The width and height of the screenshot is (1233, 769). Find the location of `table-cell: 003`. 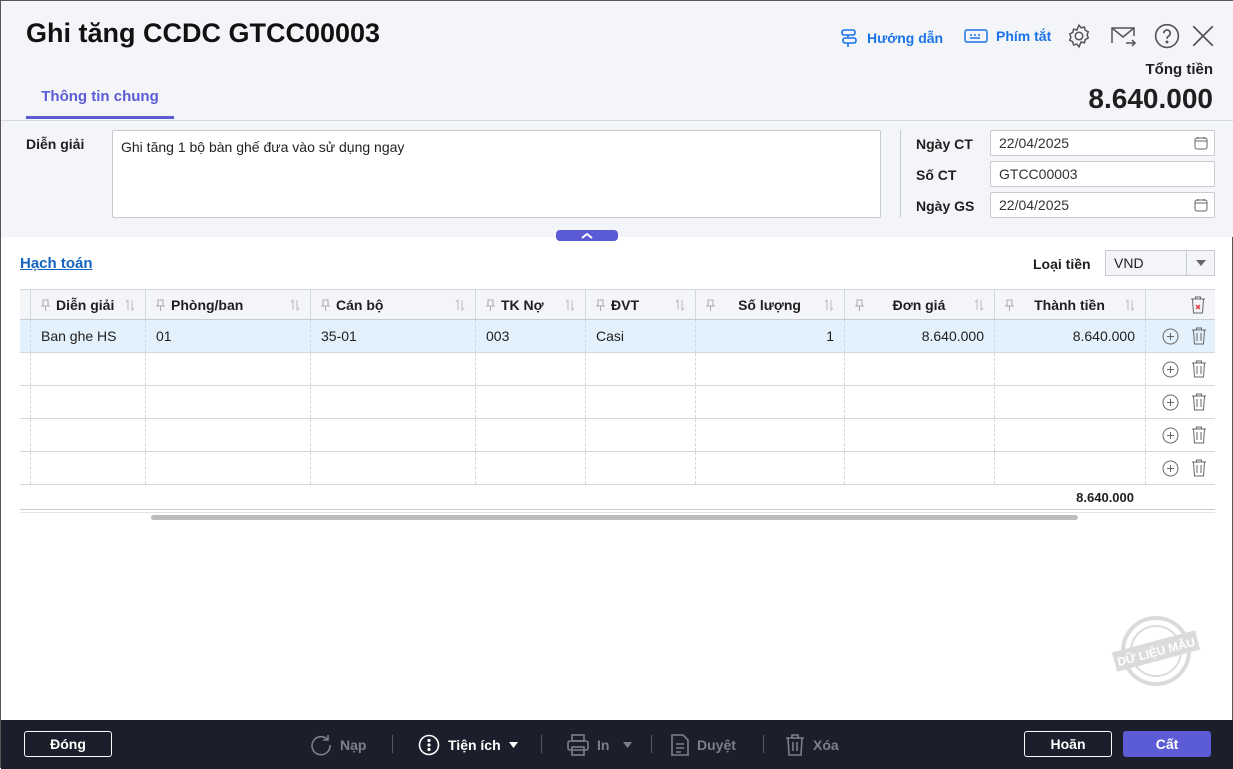

table-cell: 003 is located at coordinates (531, 336).